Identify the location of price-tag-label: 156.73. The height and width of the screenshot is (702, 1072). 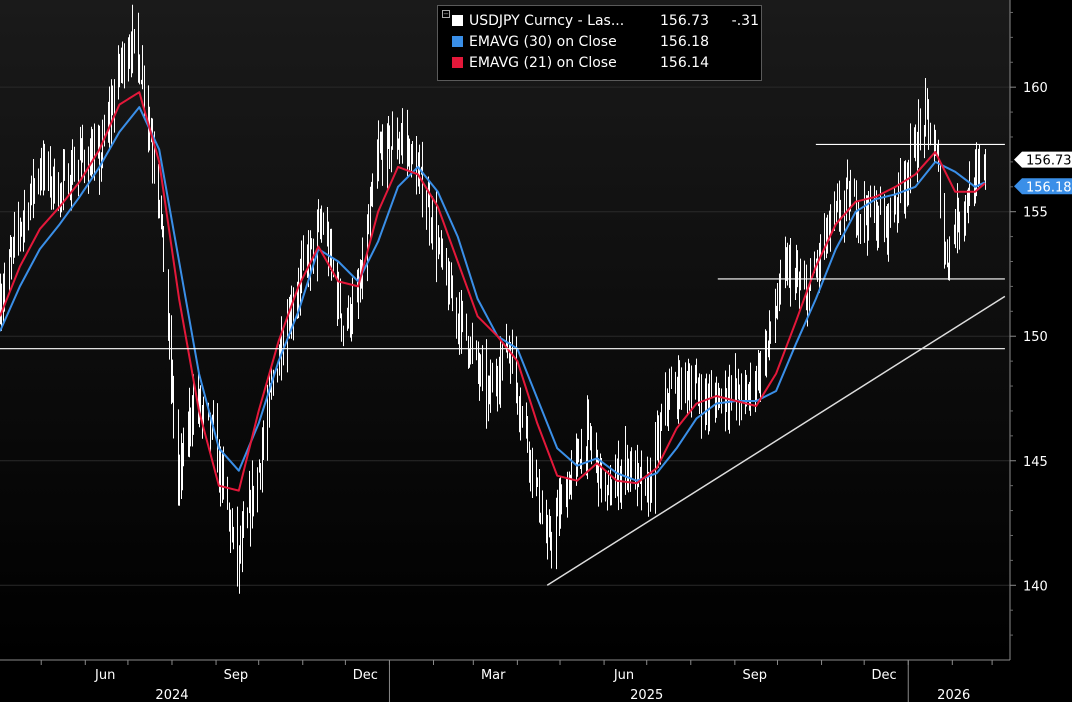
(1049, 161).